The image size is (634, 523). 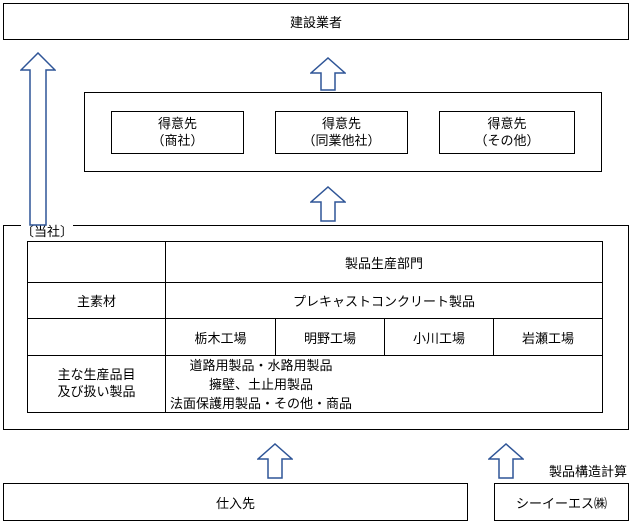 What do you see at coordinates (261, 366) in the screenshot?
I see `product-item: 道路用製品・水路用製品` at bounding box center [261, 366].